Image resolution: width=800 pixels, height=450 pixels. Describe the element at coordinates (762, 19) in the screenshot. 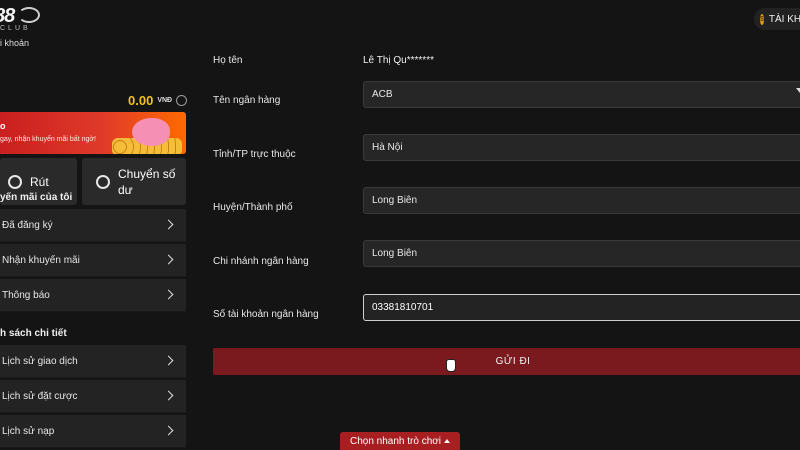

I see `coin-icon: $` at that location.